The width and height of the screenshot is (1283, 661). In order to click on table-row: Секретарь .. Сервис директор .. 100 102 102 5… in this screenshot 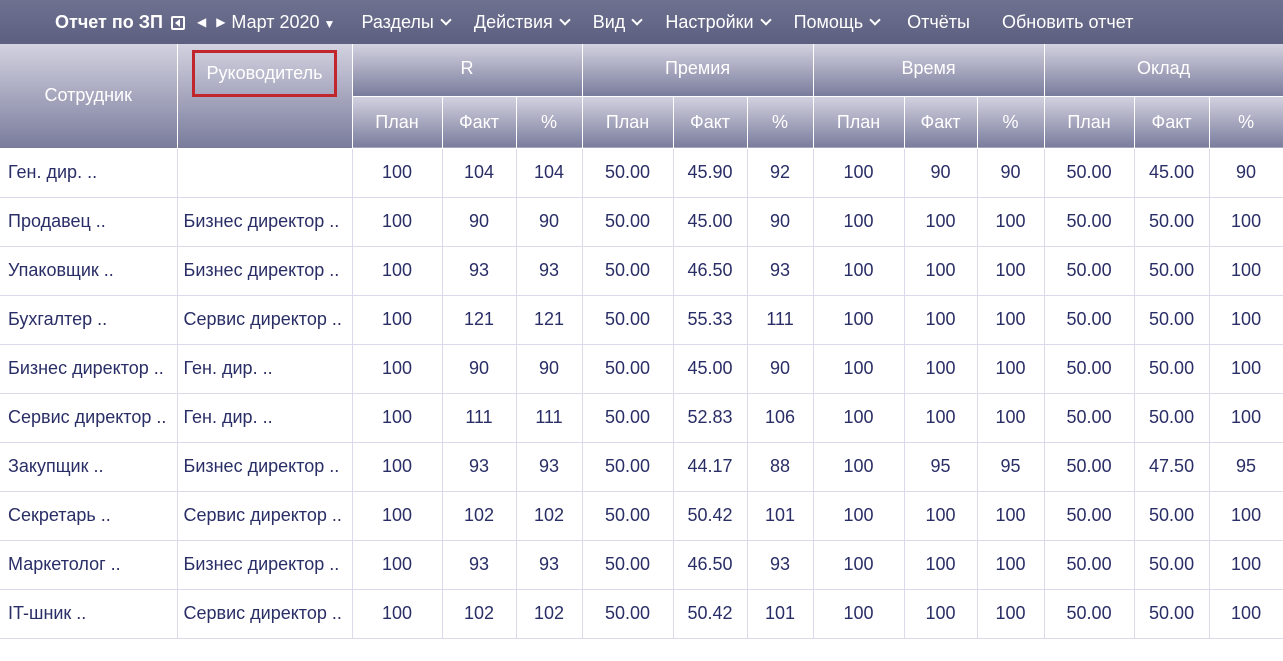, I will do `click(641, 516)`.